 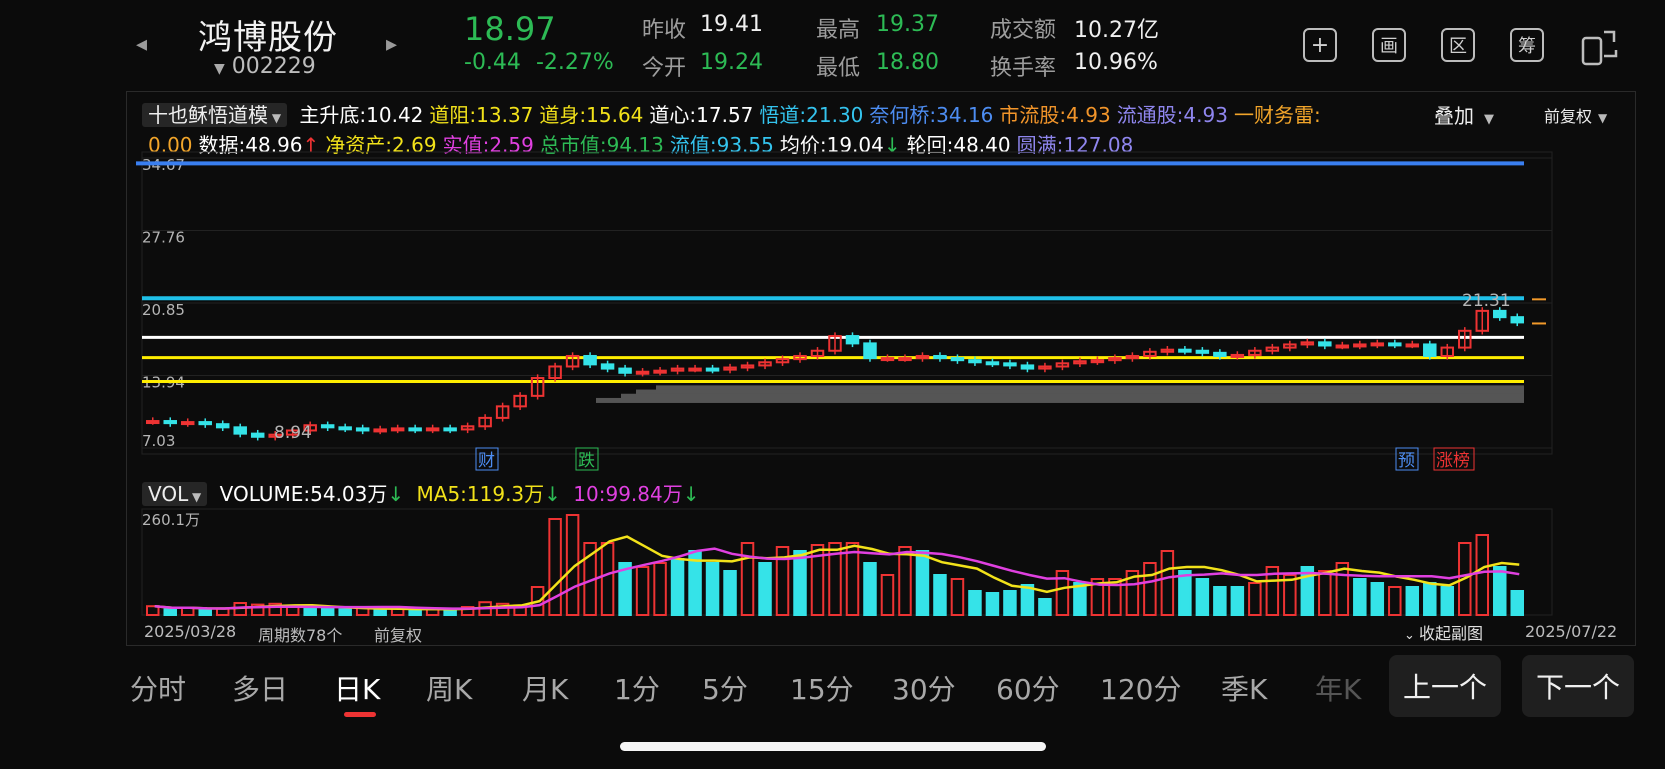 I want to click on volume-indicator-selector: VOL ▼, so click(x=175, y=494).